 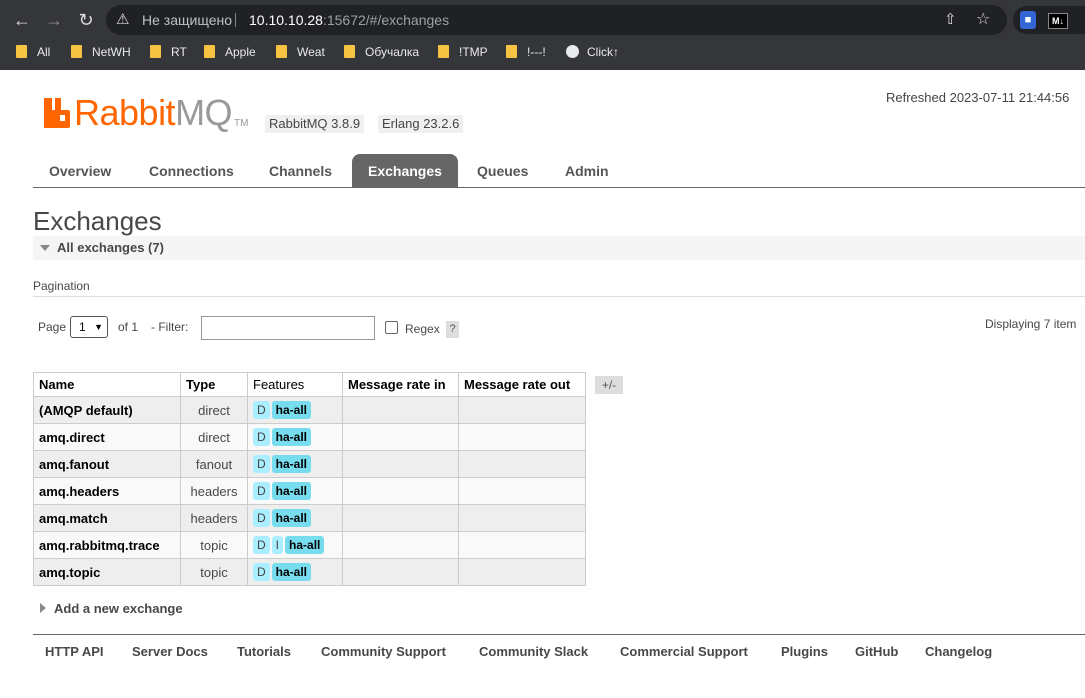 I want to click on tab-admin: Admin, so click(x=587, y=170).